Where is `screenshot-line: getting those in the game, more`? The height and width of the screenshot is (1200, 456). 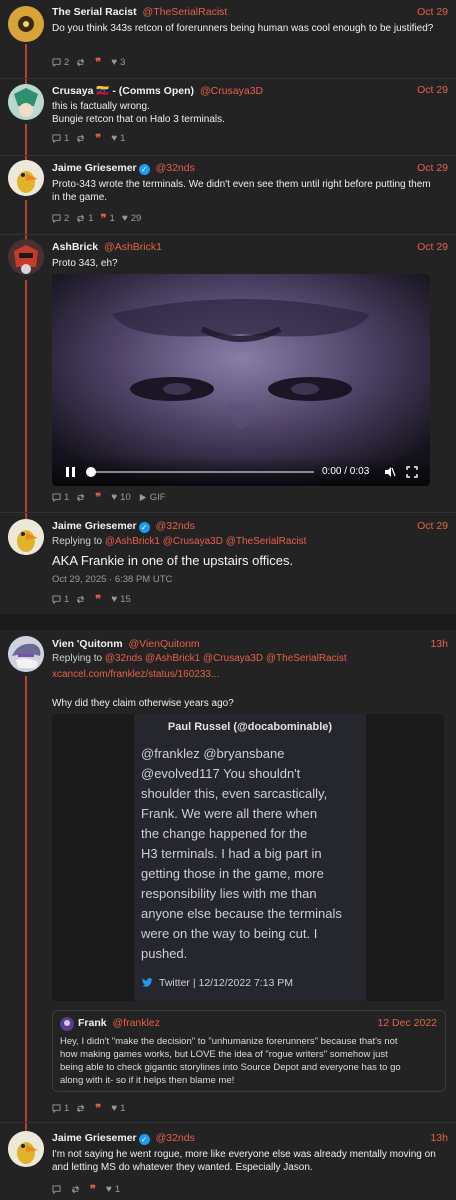
screenshot-line: getting those in the game, more is located at coordinates (232, 873).